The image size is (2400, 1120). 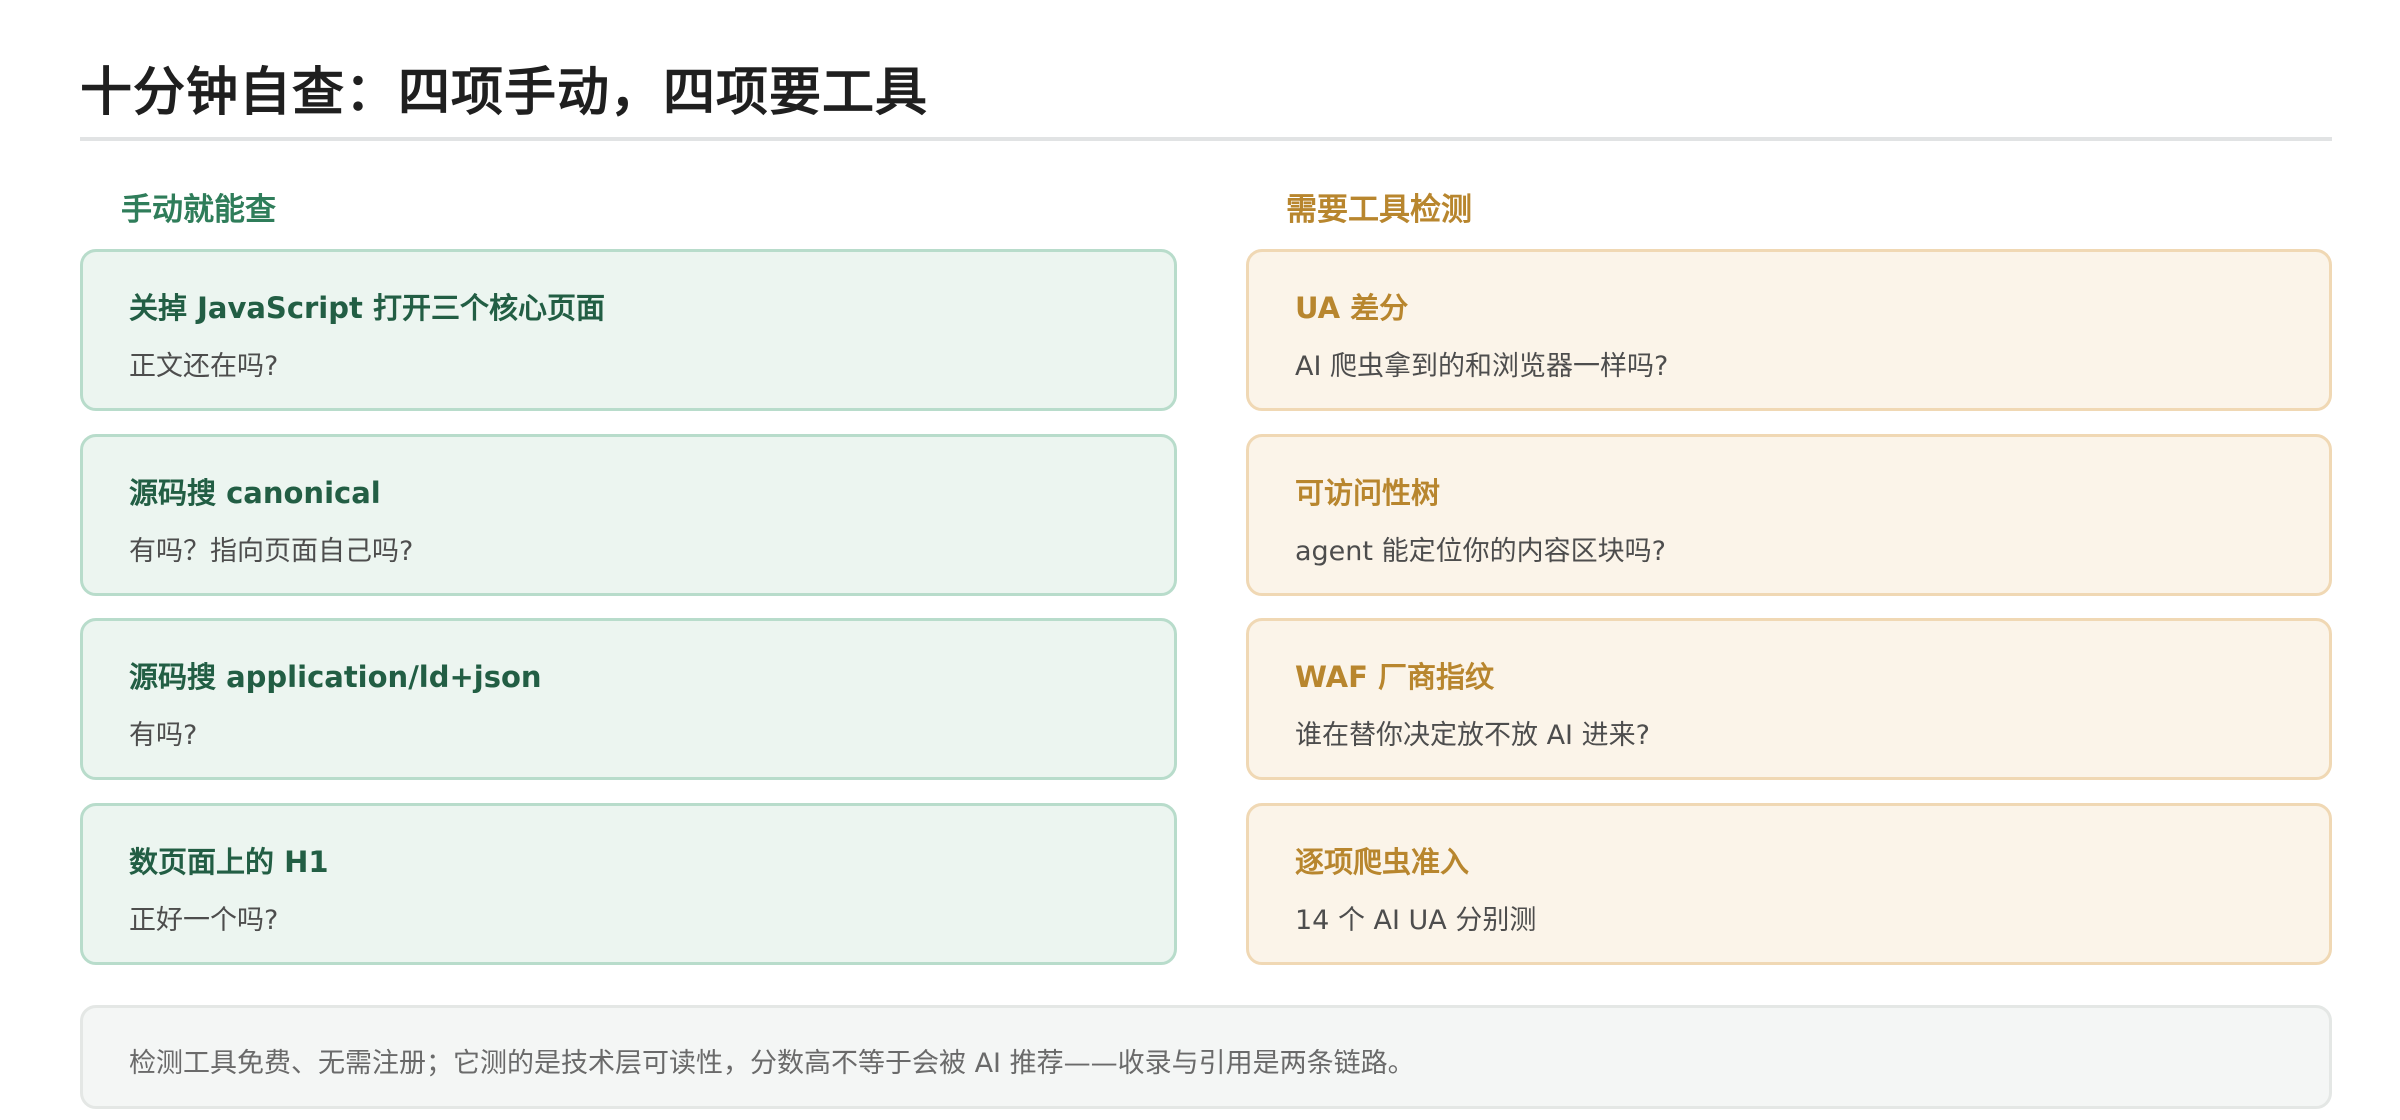 I want to click on card-title: UA 差分, so click(x=1352, y=308).